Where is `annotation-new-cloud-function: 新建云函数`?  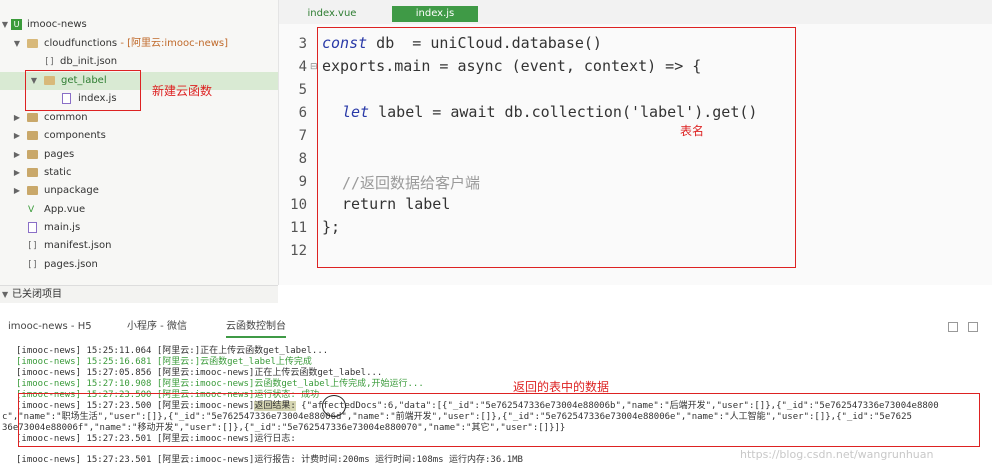 annotation-new-cloud-function: 新建云函数 is located at coordinates (182, 91).